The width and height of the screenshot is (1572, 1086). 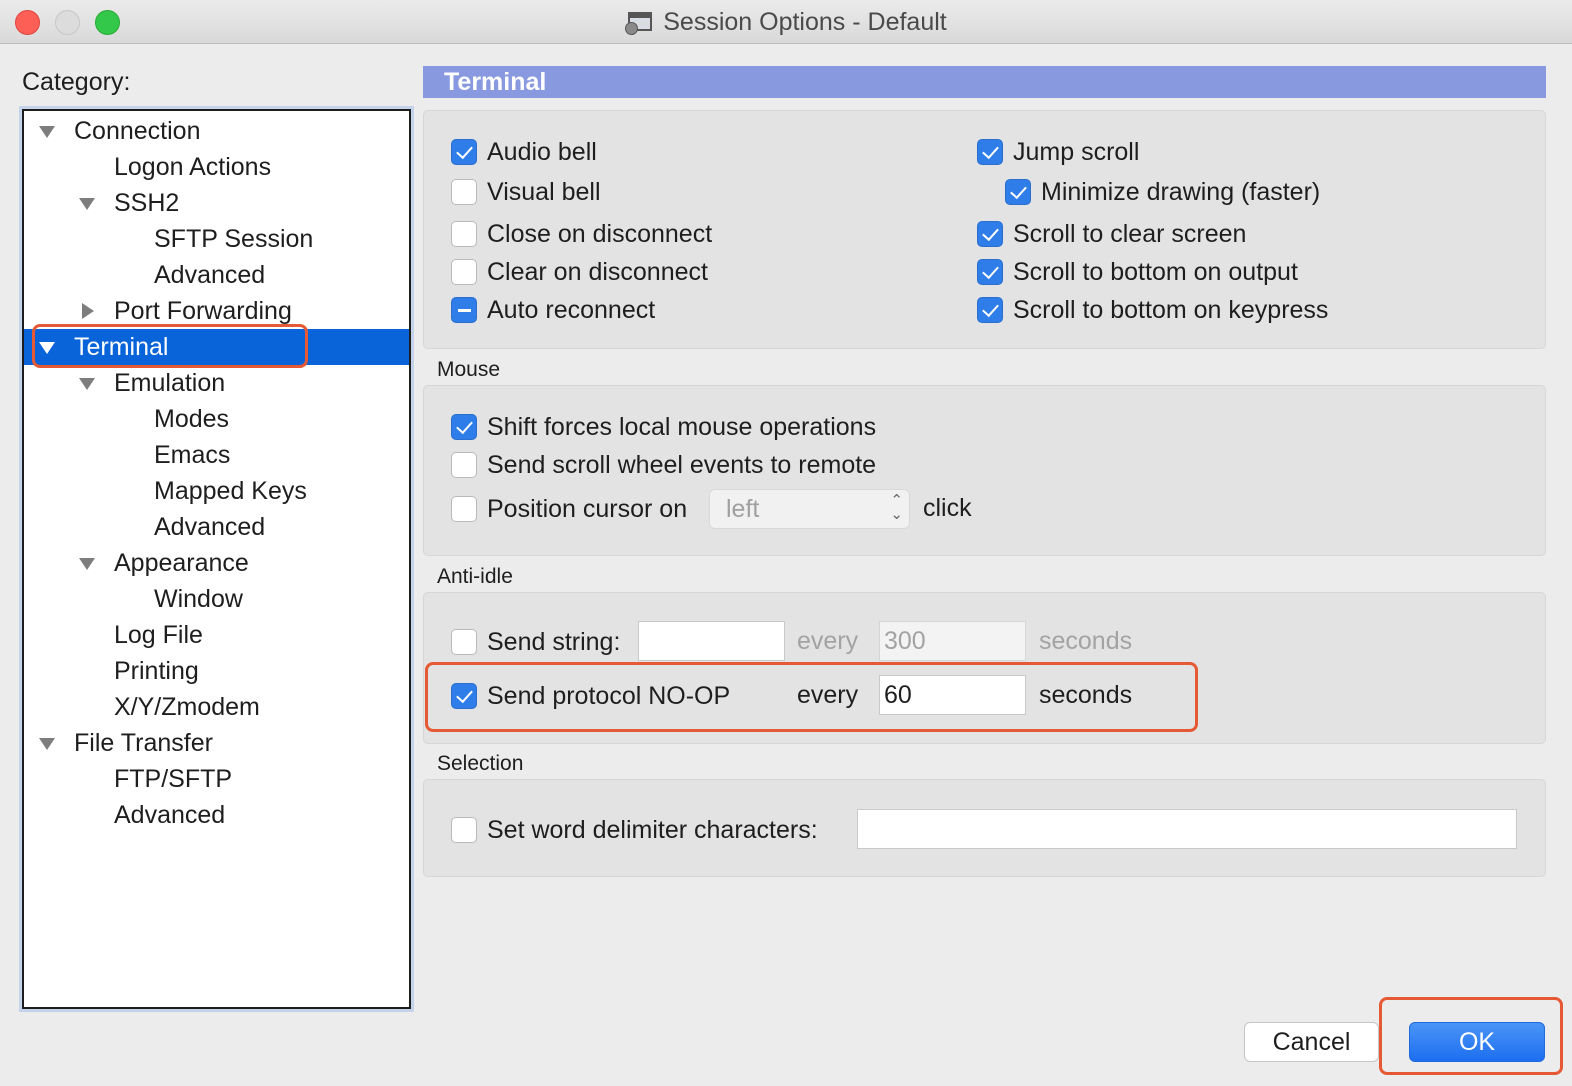 I want to click on close-on-disconnect-label: Close on disconnect, so click(x=600, y=233).